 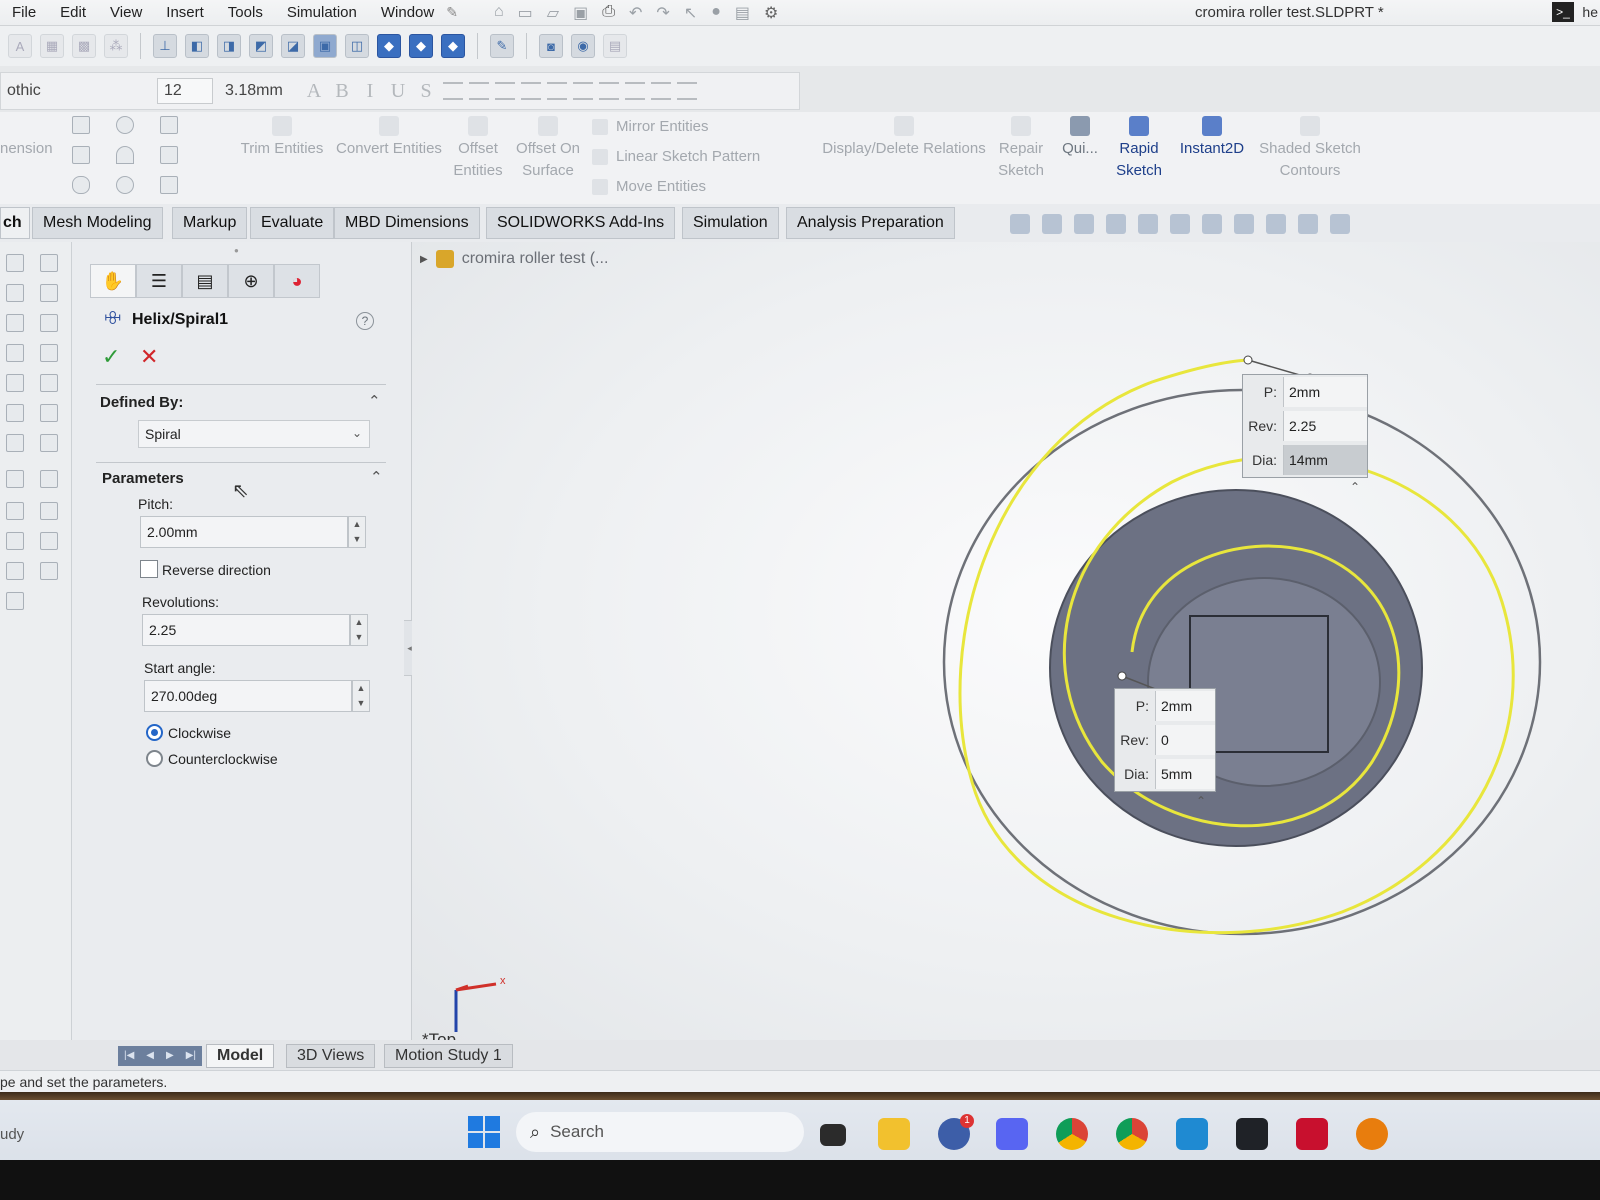 I want to click on app-icon-notification: 1, so click(x=956, y=1132).